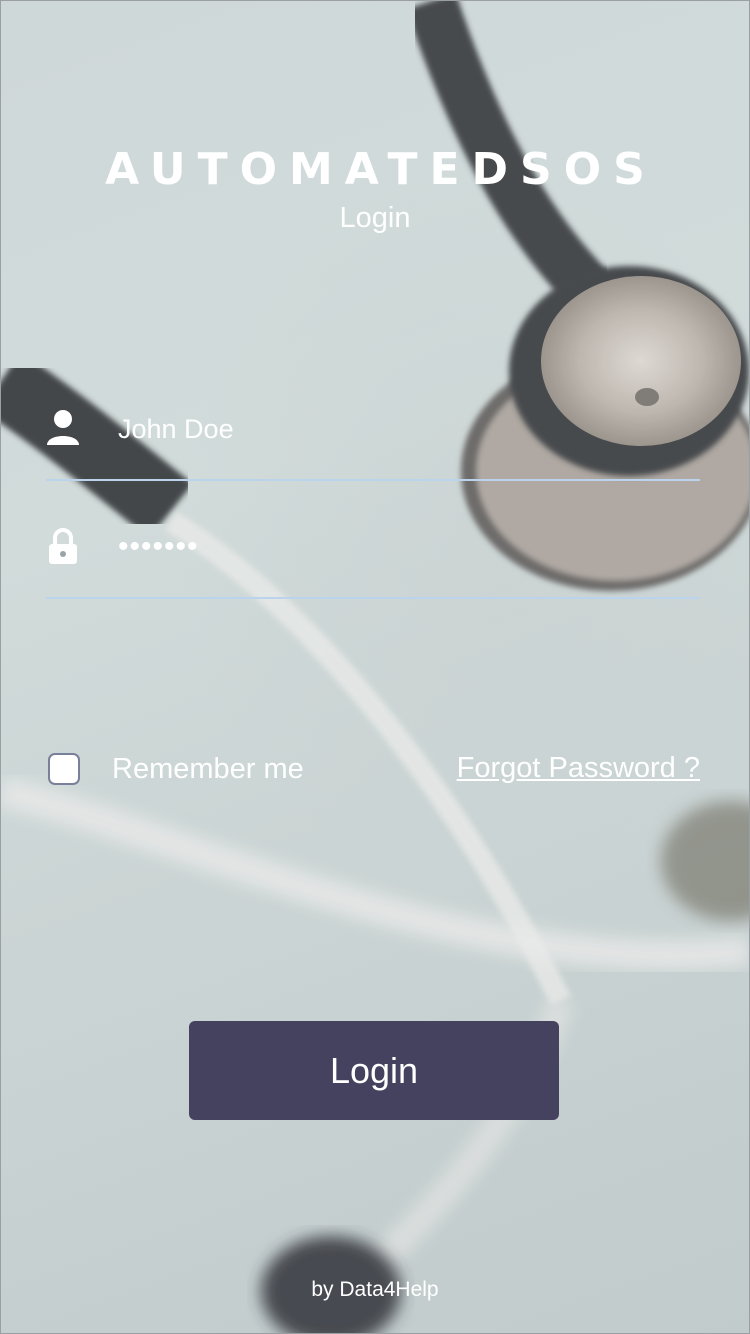 This screenshot has width=750, height=1334. What do you see at coordinates (398, 547) in the screenshot?
I see `password-input` at bounding box center [398, 547].